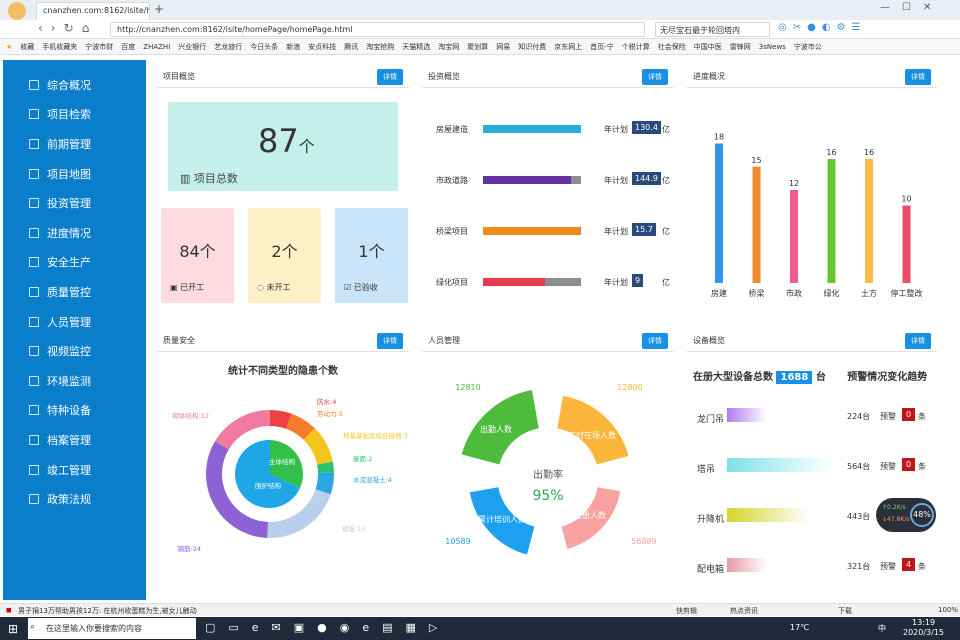 The image size is (960, 640). I want to click on status-item-3: 下载, so click(845, 611).